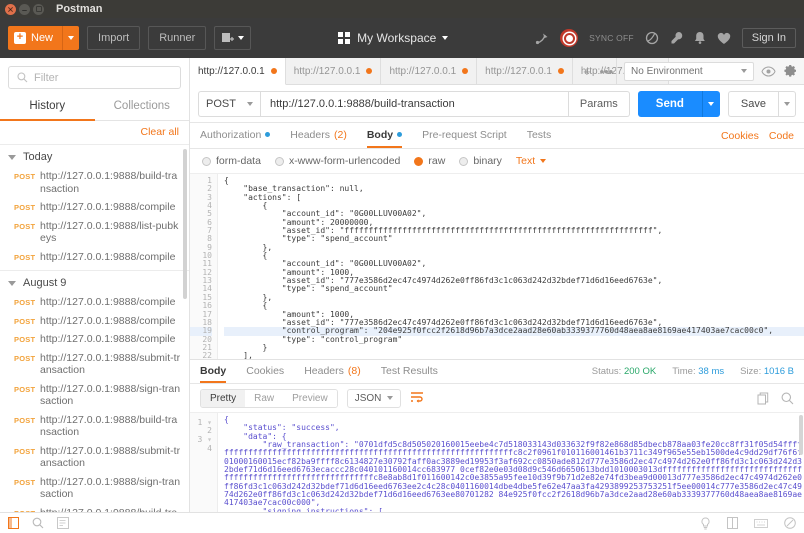  Describe the element at coordinates (333, 71) in the screenshot. I see `request-tab-1: http://127.0.0.1` at that location.